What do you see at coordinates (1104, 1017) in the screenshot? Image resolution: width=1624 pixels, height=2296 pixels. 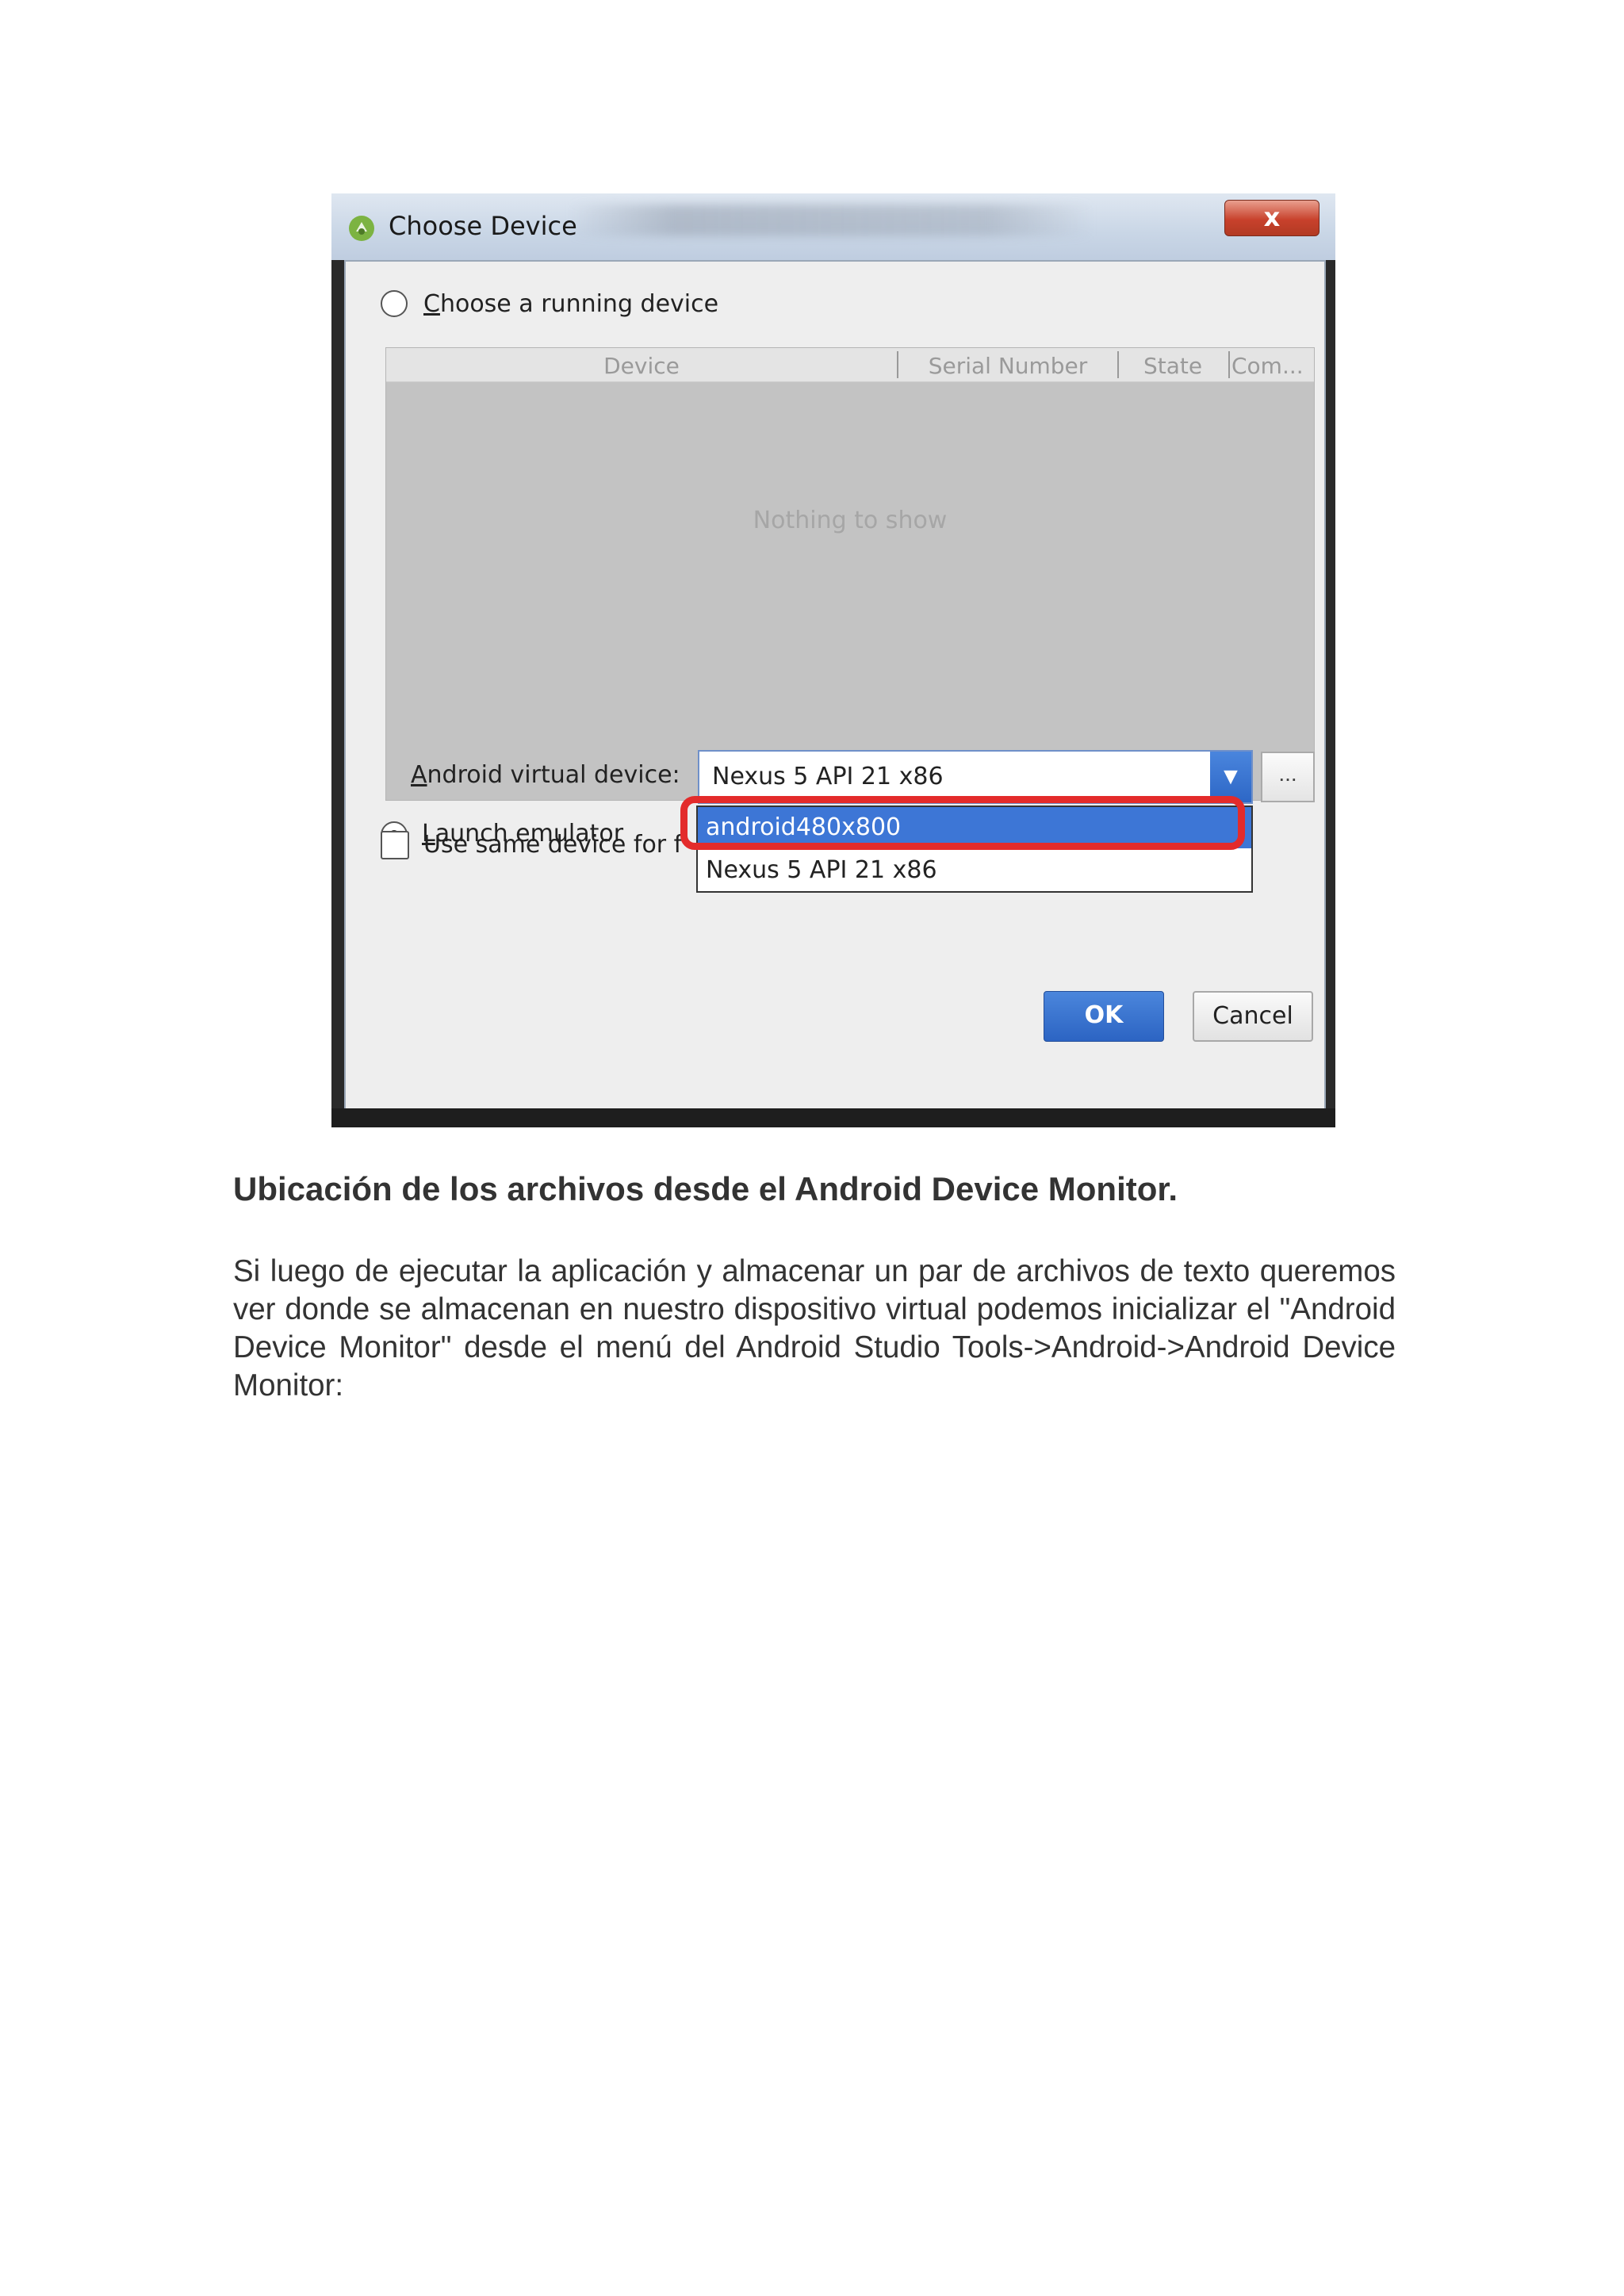 I see `ok-button: OK` at bounding box center [1104, 1017].